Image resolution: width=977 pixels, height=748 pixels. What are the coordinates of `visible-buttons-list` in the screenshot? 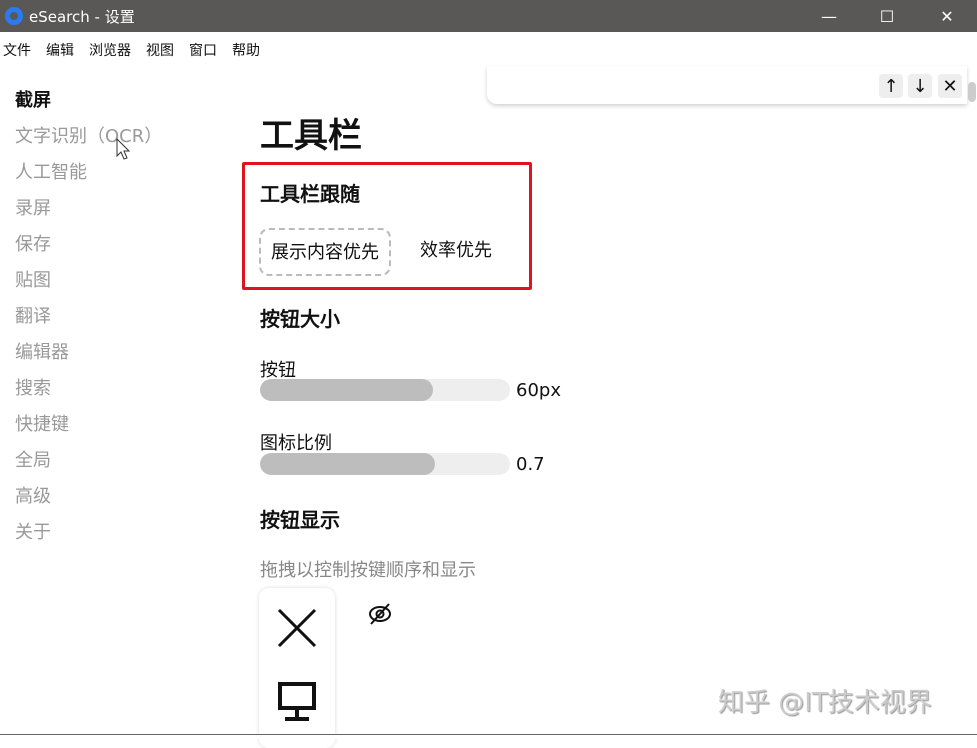 It's located at (297, 668).